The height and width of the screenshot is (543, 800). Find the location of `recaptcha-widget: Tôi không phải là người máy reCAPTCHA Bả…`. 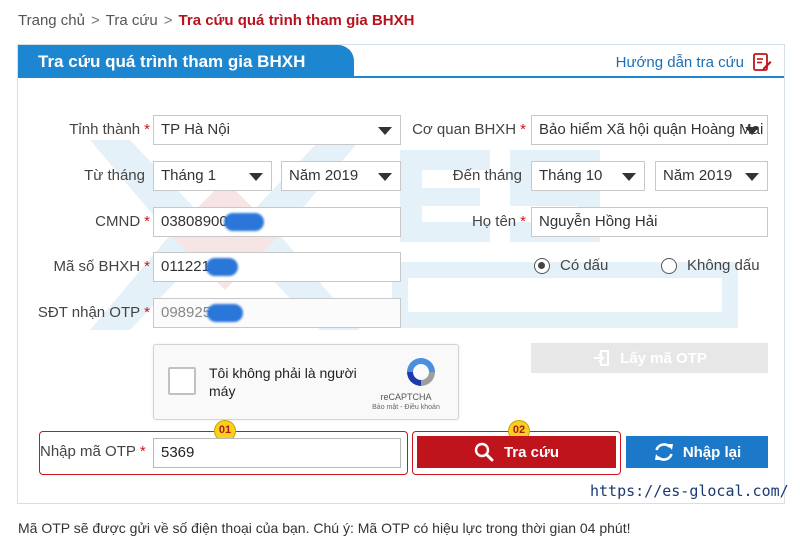

recaptcha-widget: Tôi không phải là người máy reCAPTCHA Bả… is located at coordinates (306, 382).